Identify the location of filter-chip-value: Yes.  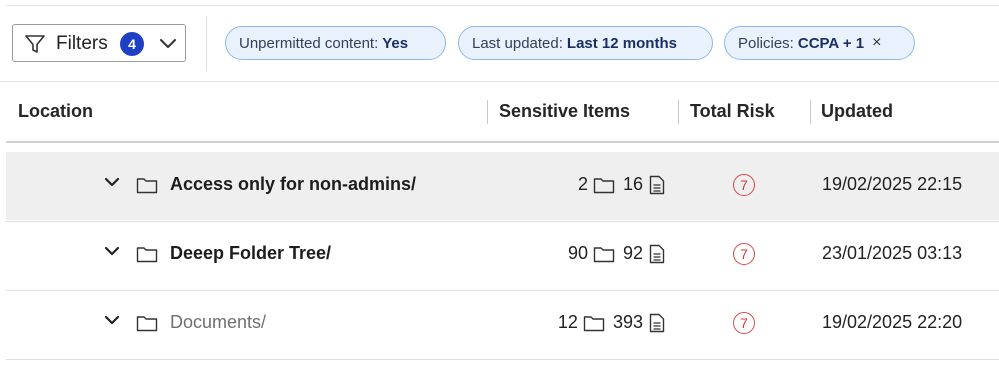
(395, 43).